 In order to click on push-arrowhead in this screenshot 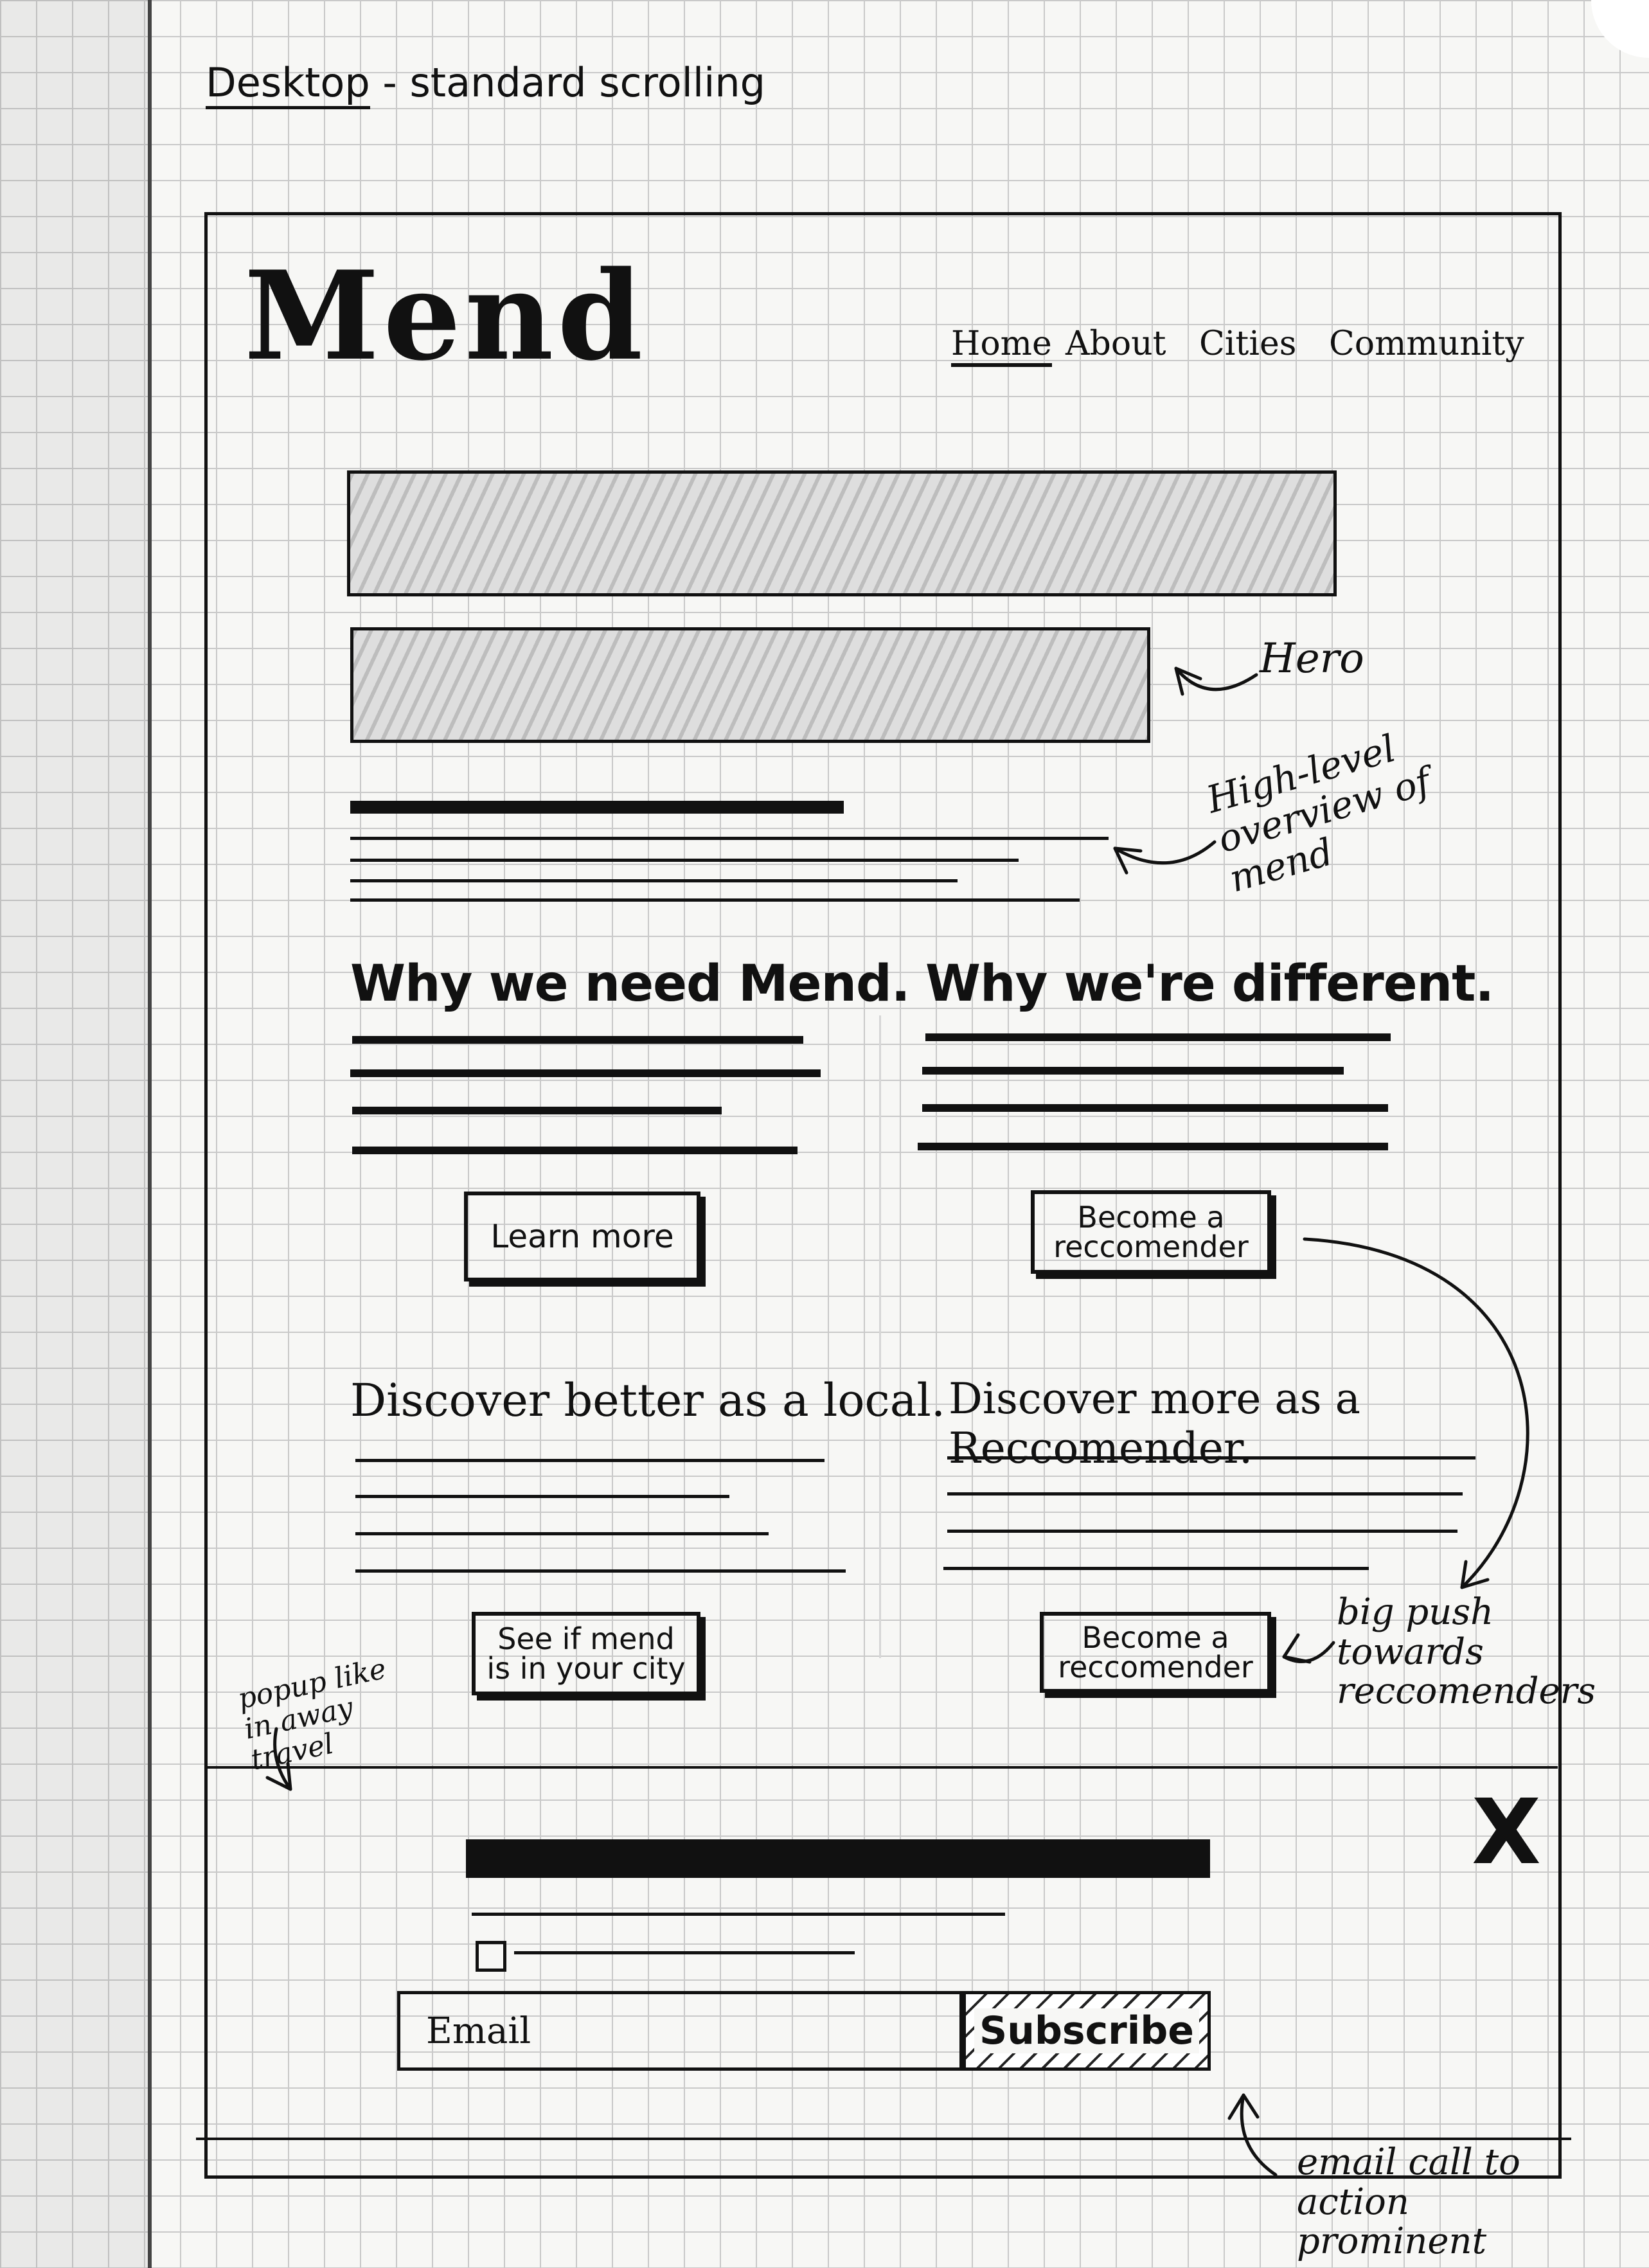, I will do `click(1297, 1648)`.